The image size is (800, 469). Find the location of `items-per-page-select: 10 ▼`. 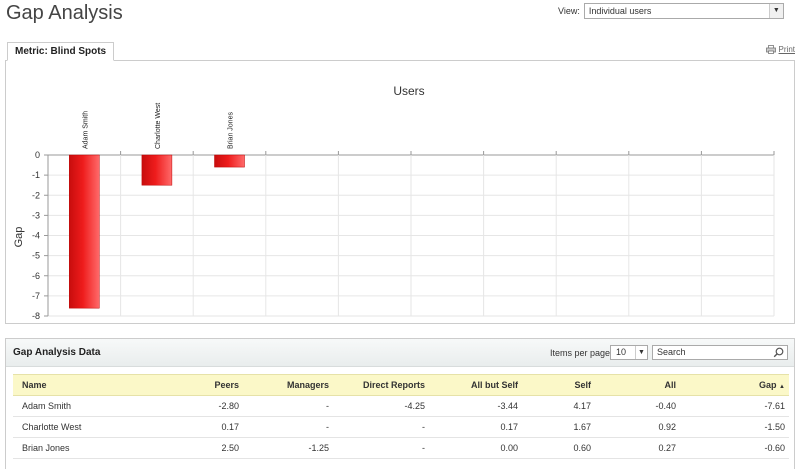

items-per-page-select: 10 ▼ is located at coordinates (629, 352).